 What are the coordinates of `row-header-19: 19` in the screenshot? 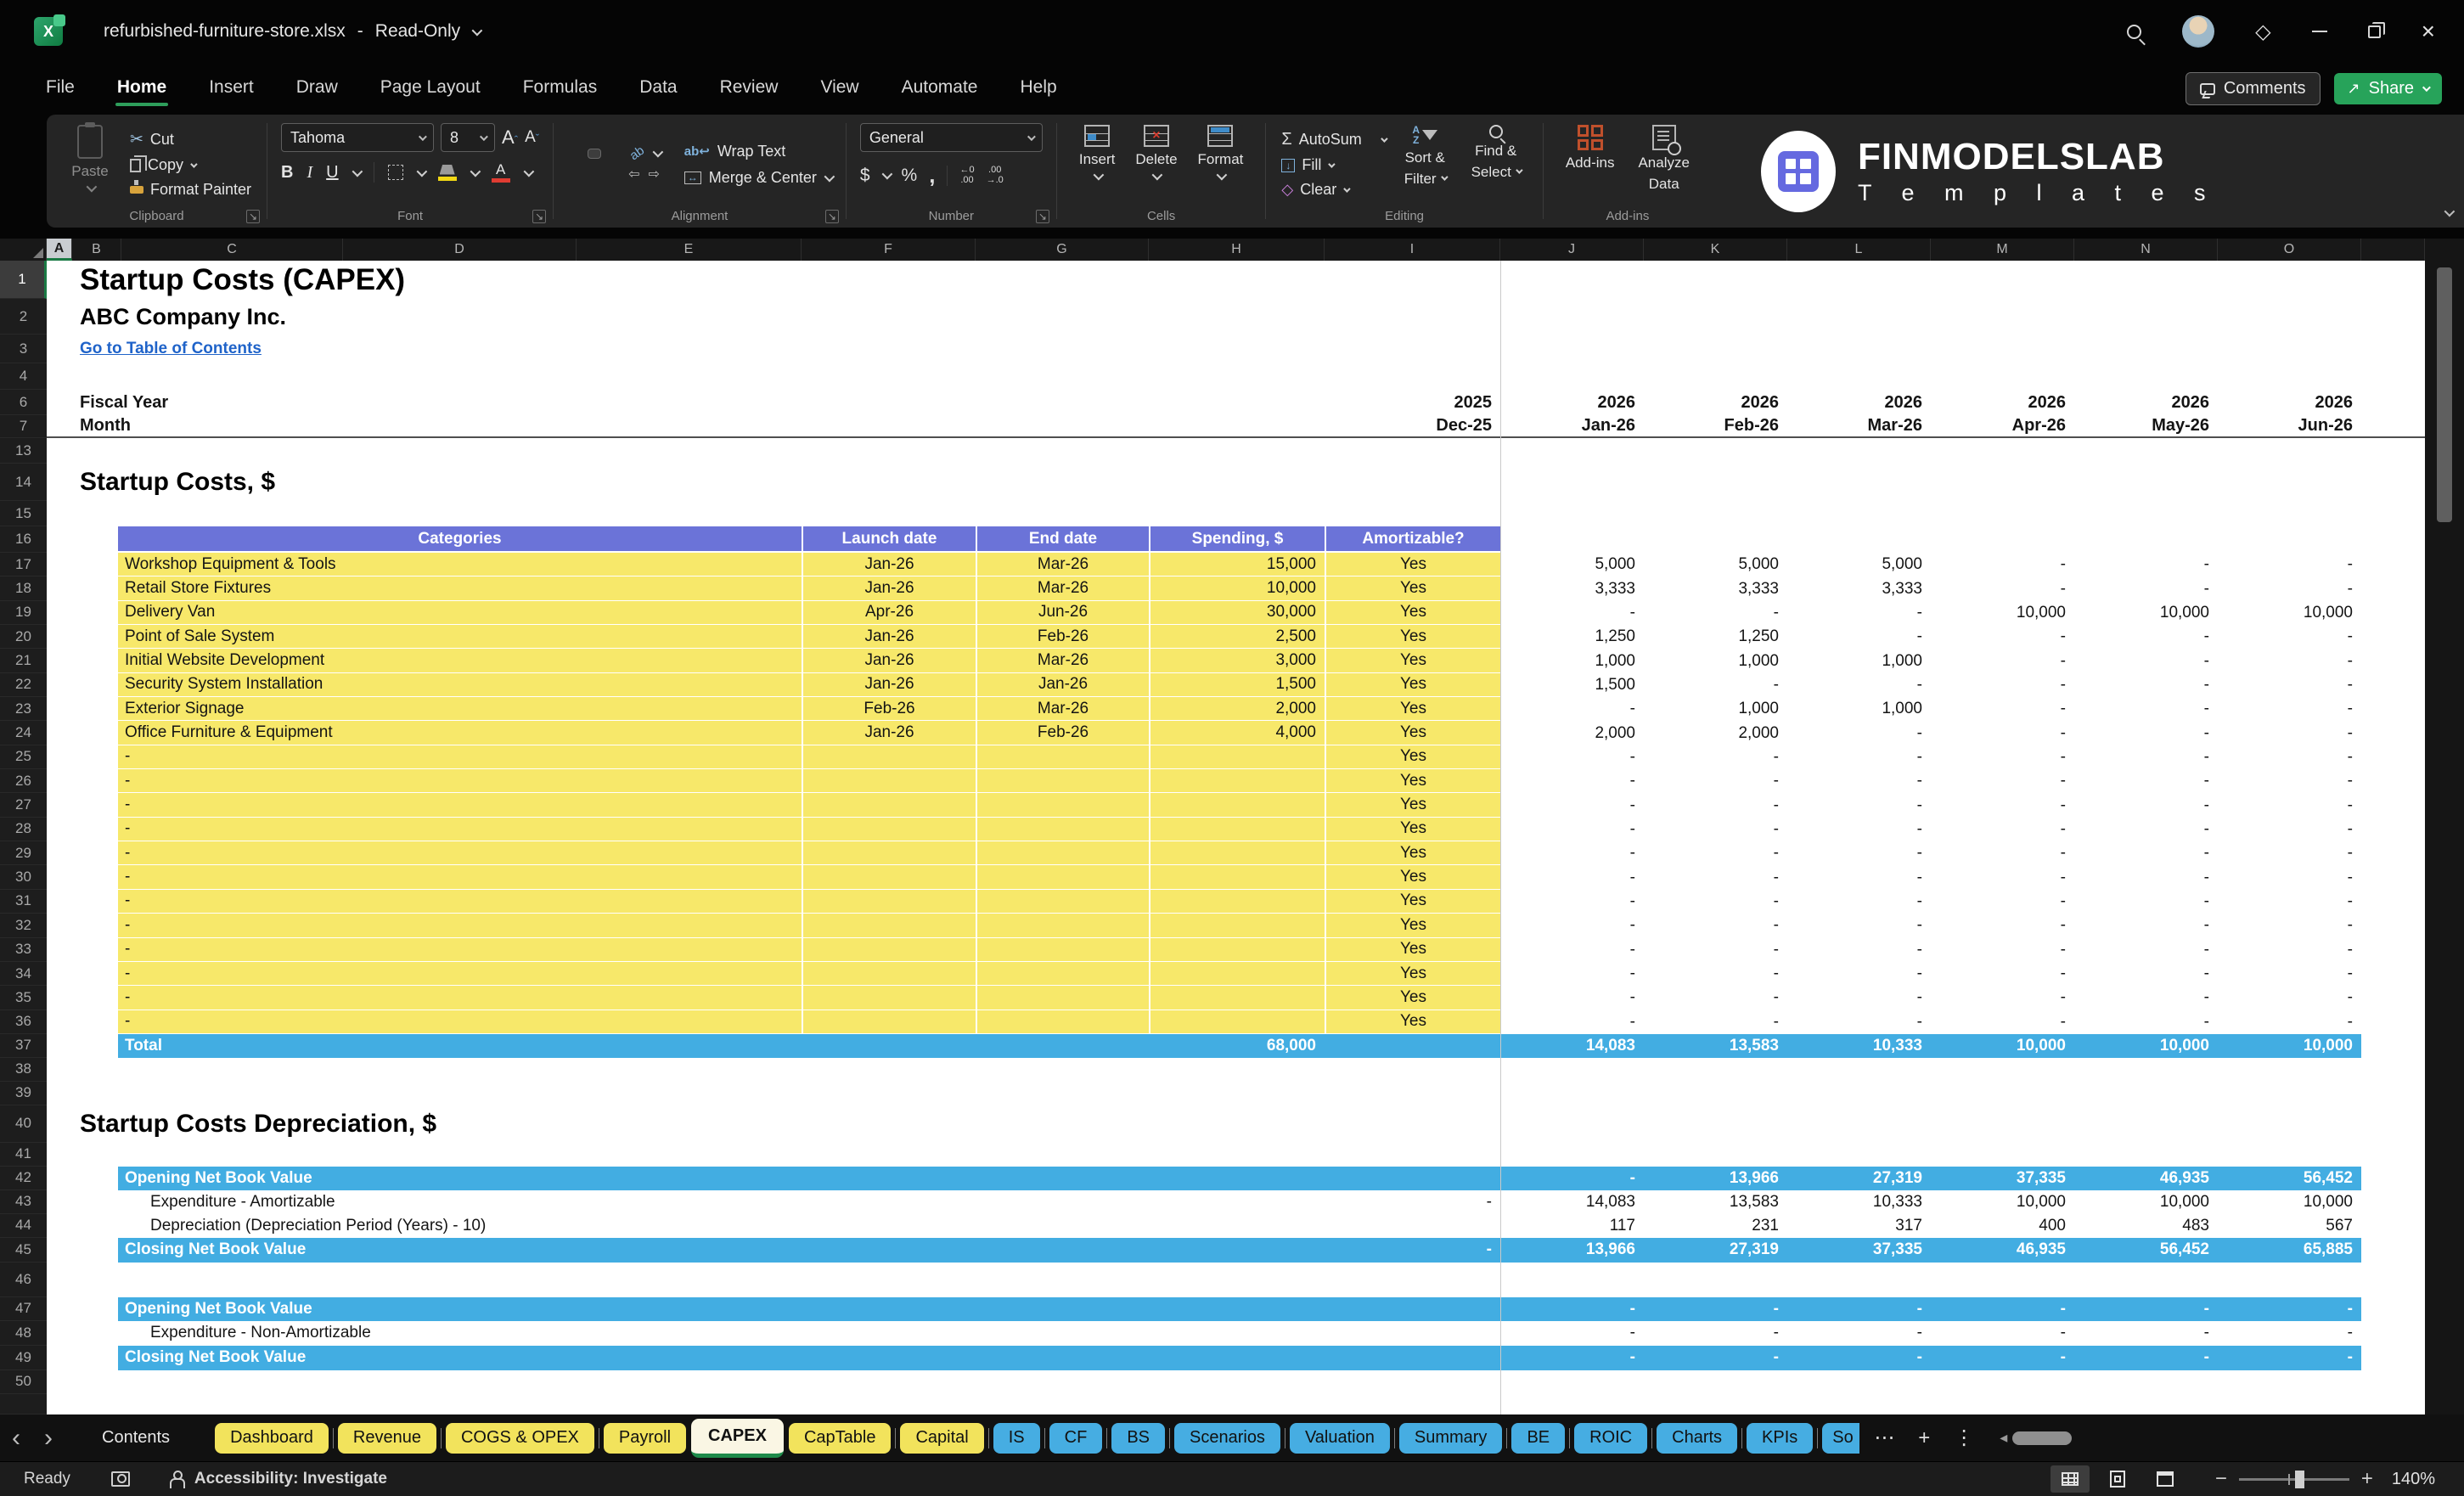 It's located at (23, 613).